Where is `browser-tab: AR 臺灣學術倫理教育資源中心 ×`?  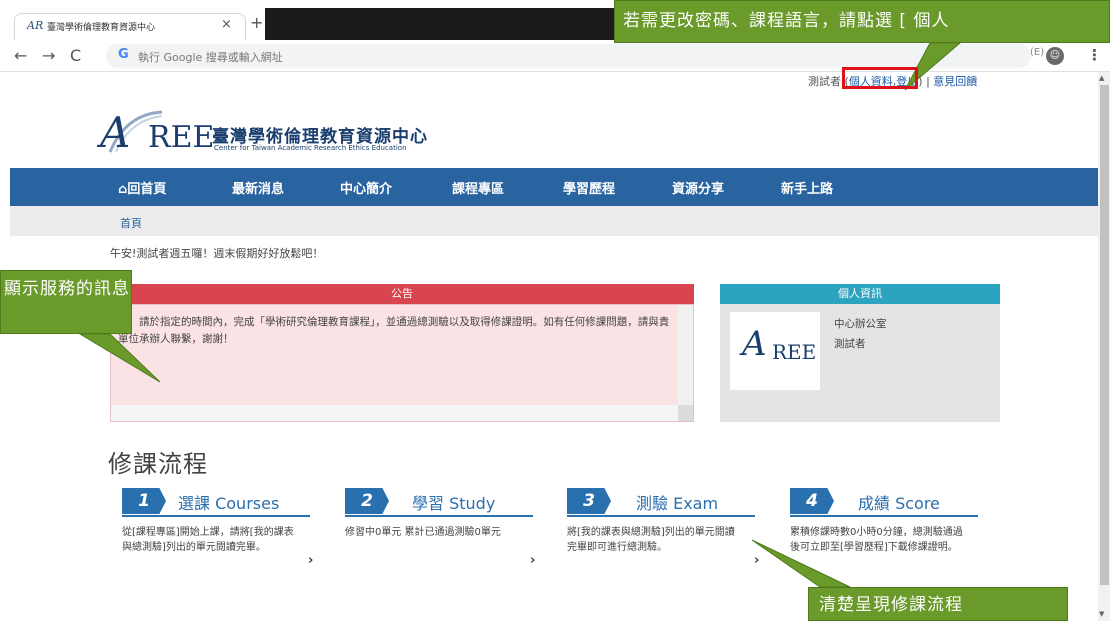 browser-tab: AR 臺灣學術倫理教育資源中心 × is located at coordinates (130, 26).